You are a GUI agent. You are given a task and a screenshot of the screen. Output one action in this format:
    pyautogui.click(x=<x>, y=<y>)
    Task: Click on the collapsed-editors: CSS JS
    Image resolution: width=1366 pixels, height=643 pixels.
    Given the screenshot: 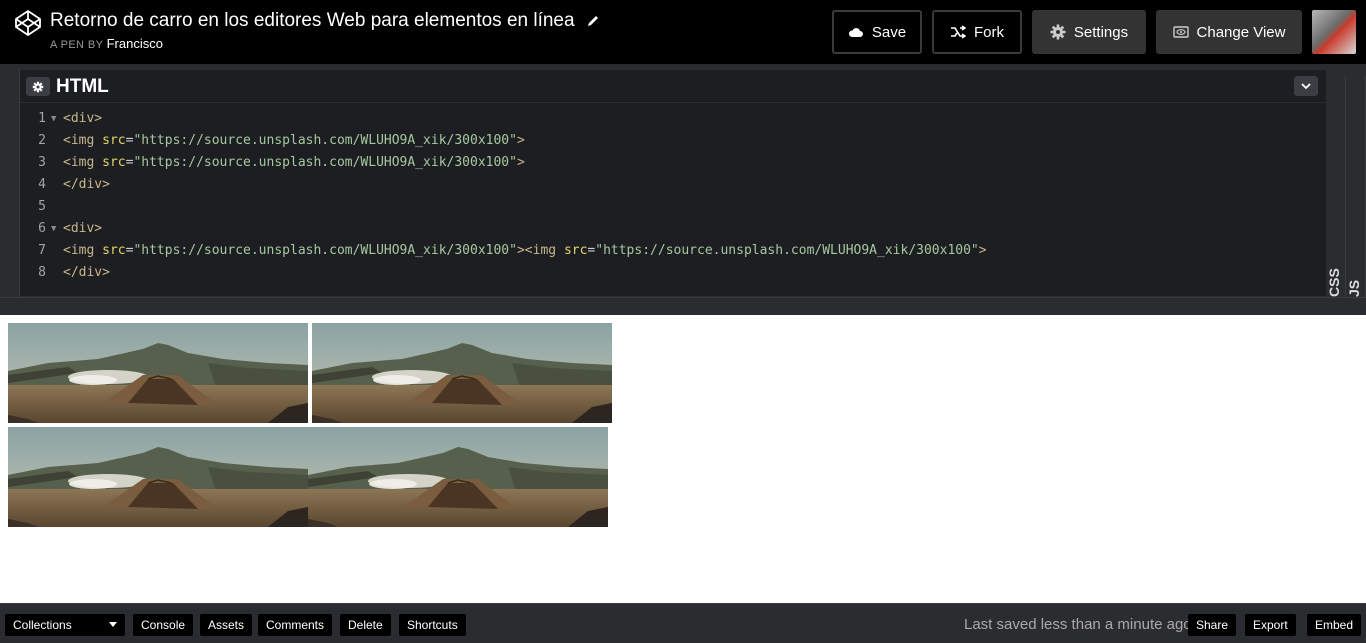 What is the action you would take?
    pyautogui.click(x=1346, y=182)
    